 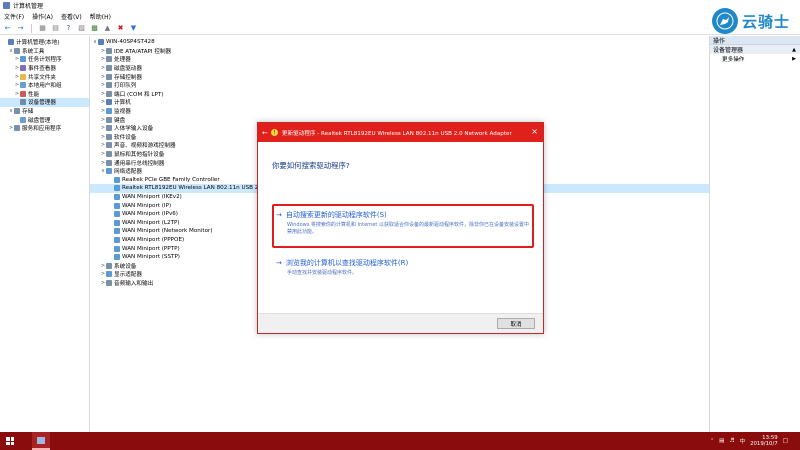 What do you see at coordinates (20, 28) in the screenshot?
I see `forward-arrow-icon: →` at bounding box center [20, 28].